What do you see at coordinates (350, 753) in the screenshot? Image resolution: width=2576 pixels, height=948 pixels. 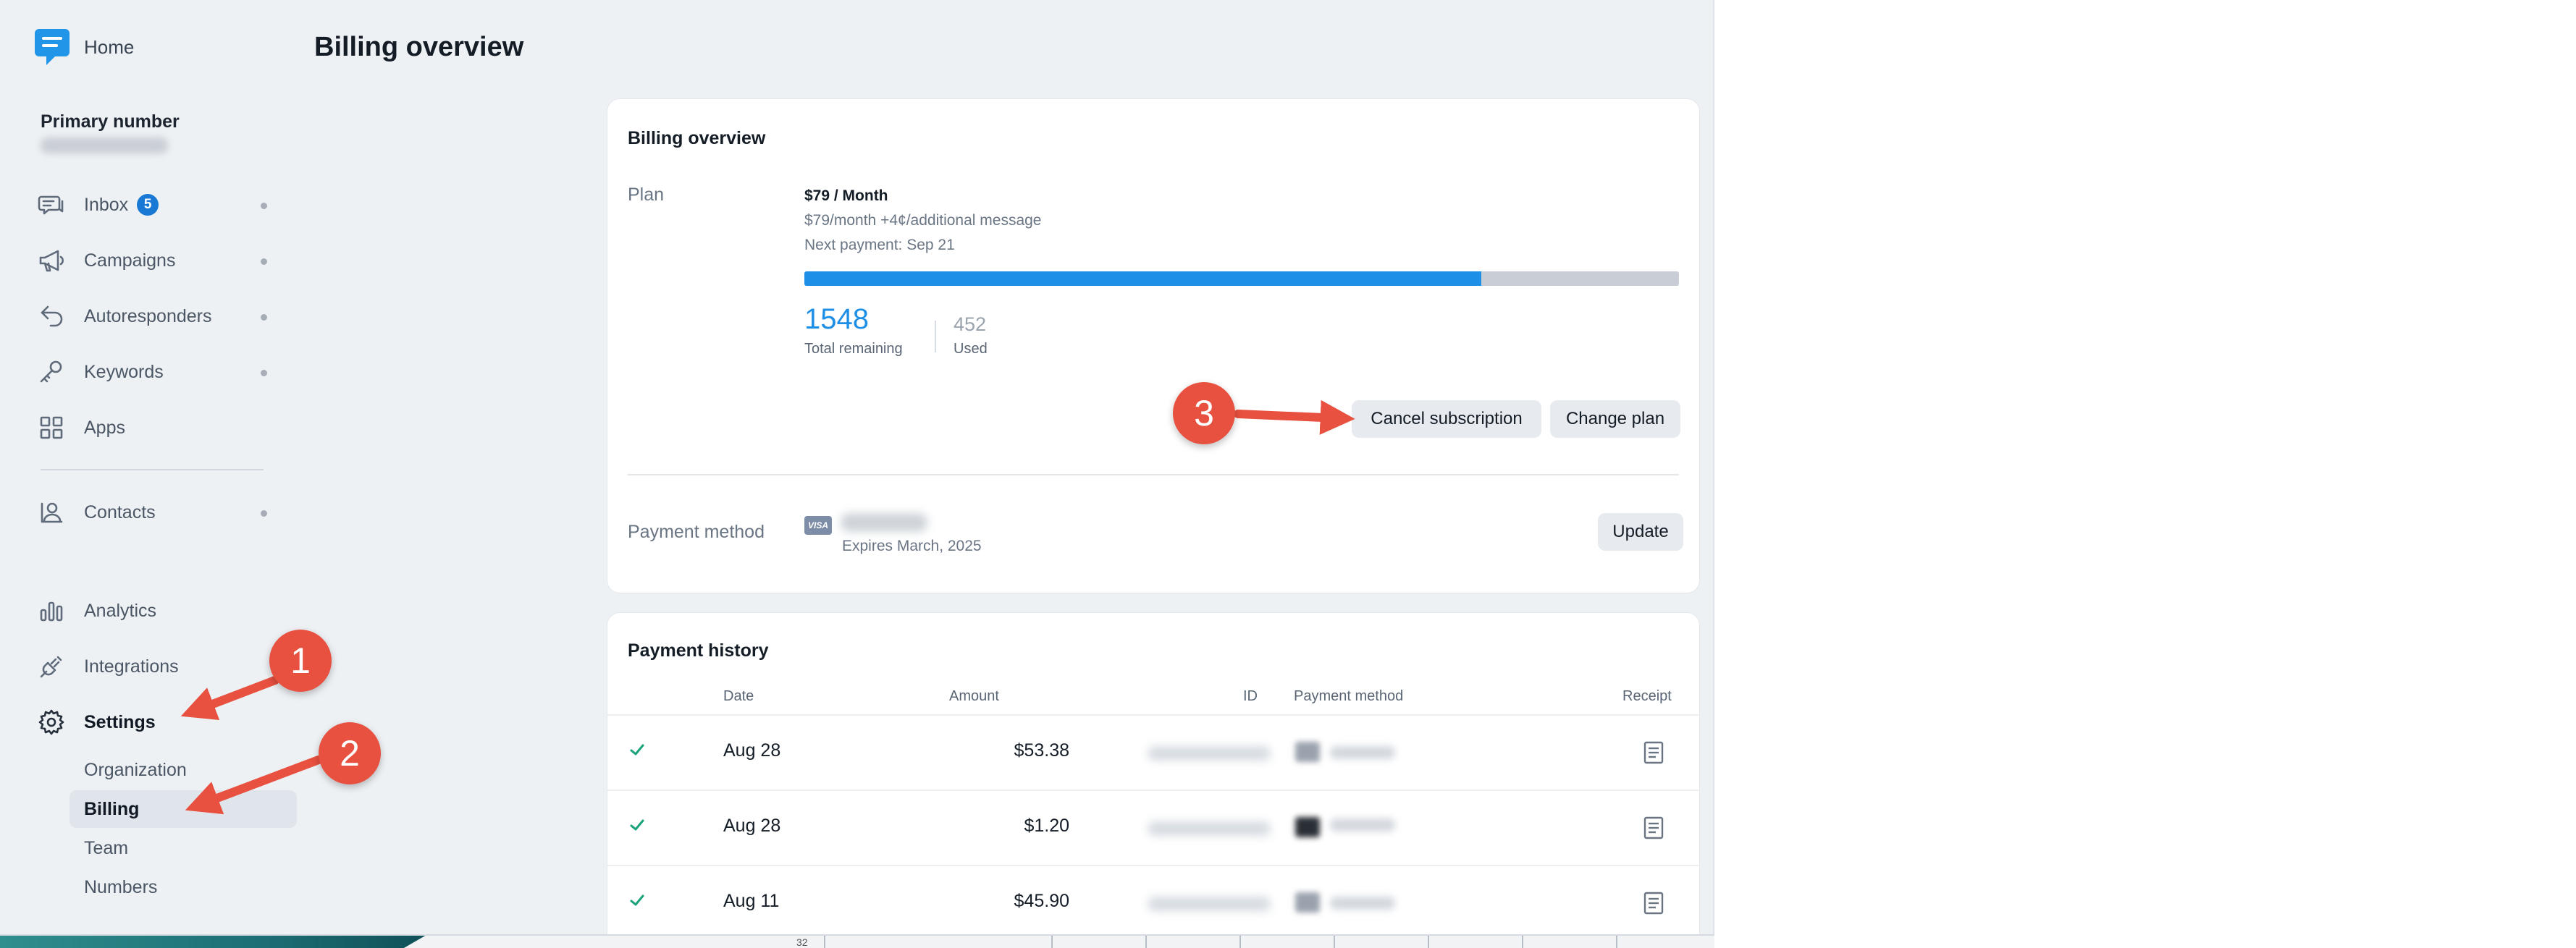 I see `step-2-callout: 2` at bounding box center [350, 753].